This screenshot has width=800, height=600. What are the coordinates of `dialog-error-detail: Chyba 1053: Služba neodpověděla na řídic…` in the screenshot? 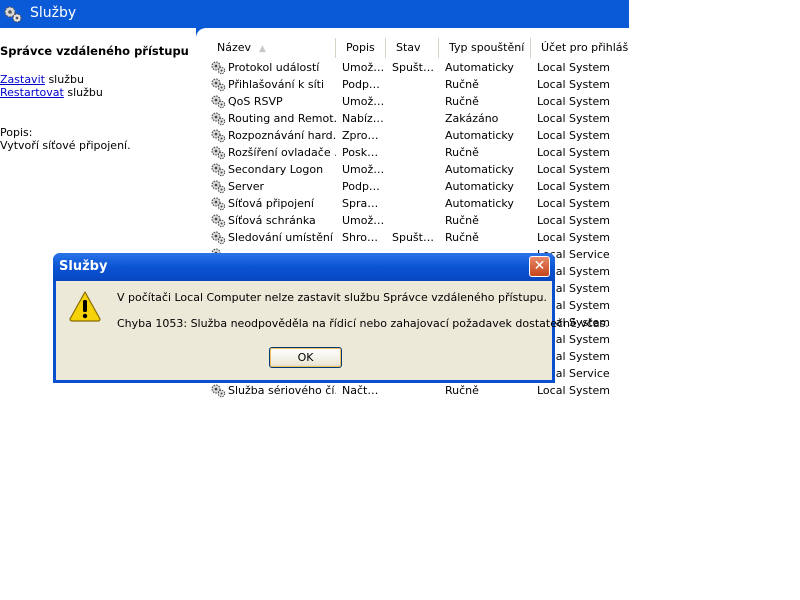 It's located at (363, 323).